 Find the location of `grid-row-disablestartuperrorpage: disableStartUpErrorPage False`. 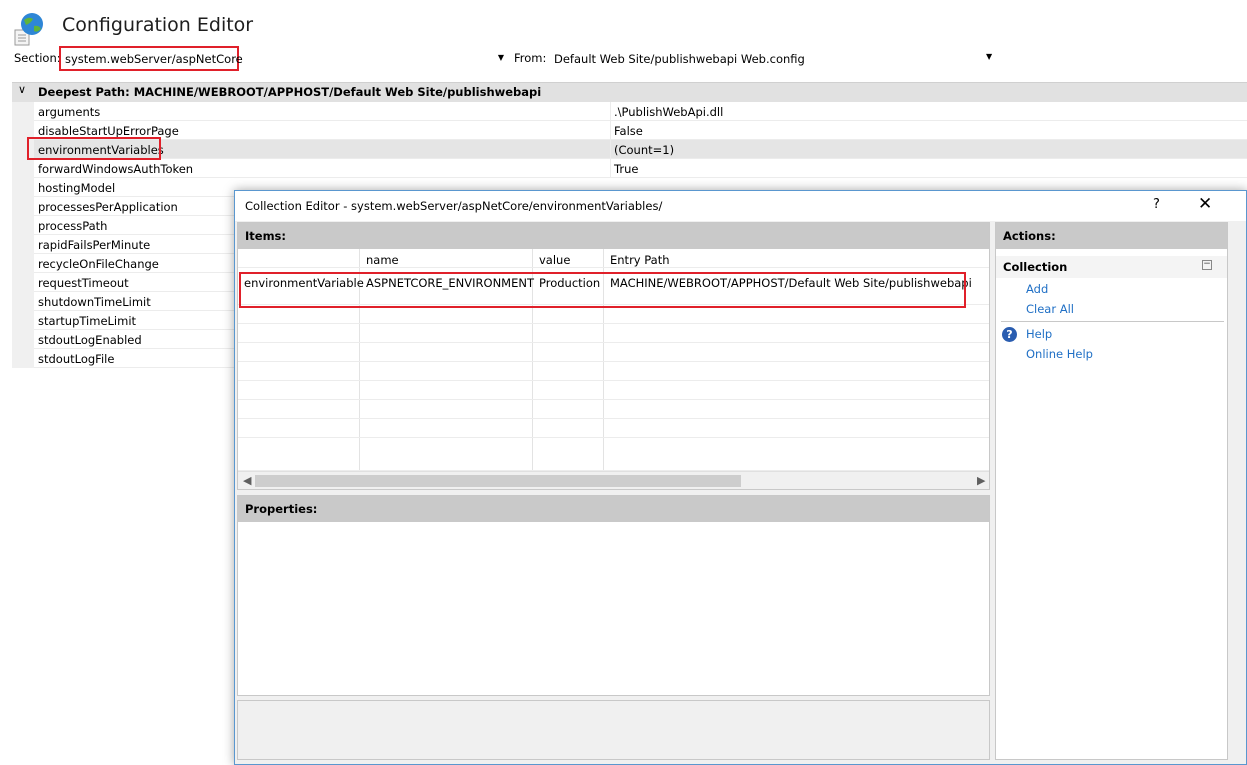

grid-row-disablestartuperrorpage: disableStartUpErrorPage False is located at coordinates (640, 130).